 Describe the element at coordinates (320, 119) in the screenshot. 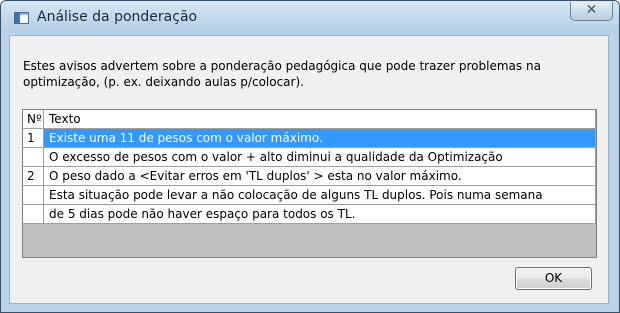

I see `column-header-text: Texto` at that location.